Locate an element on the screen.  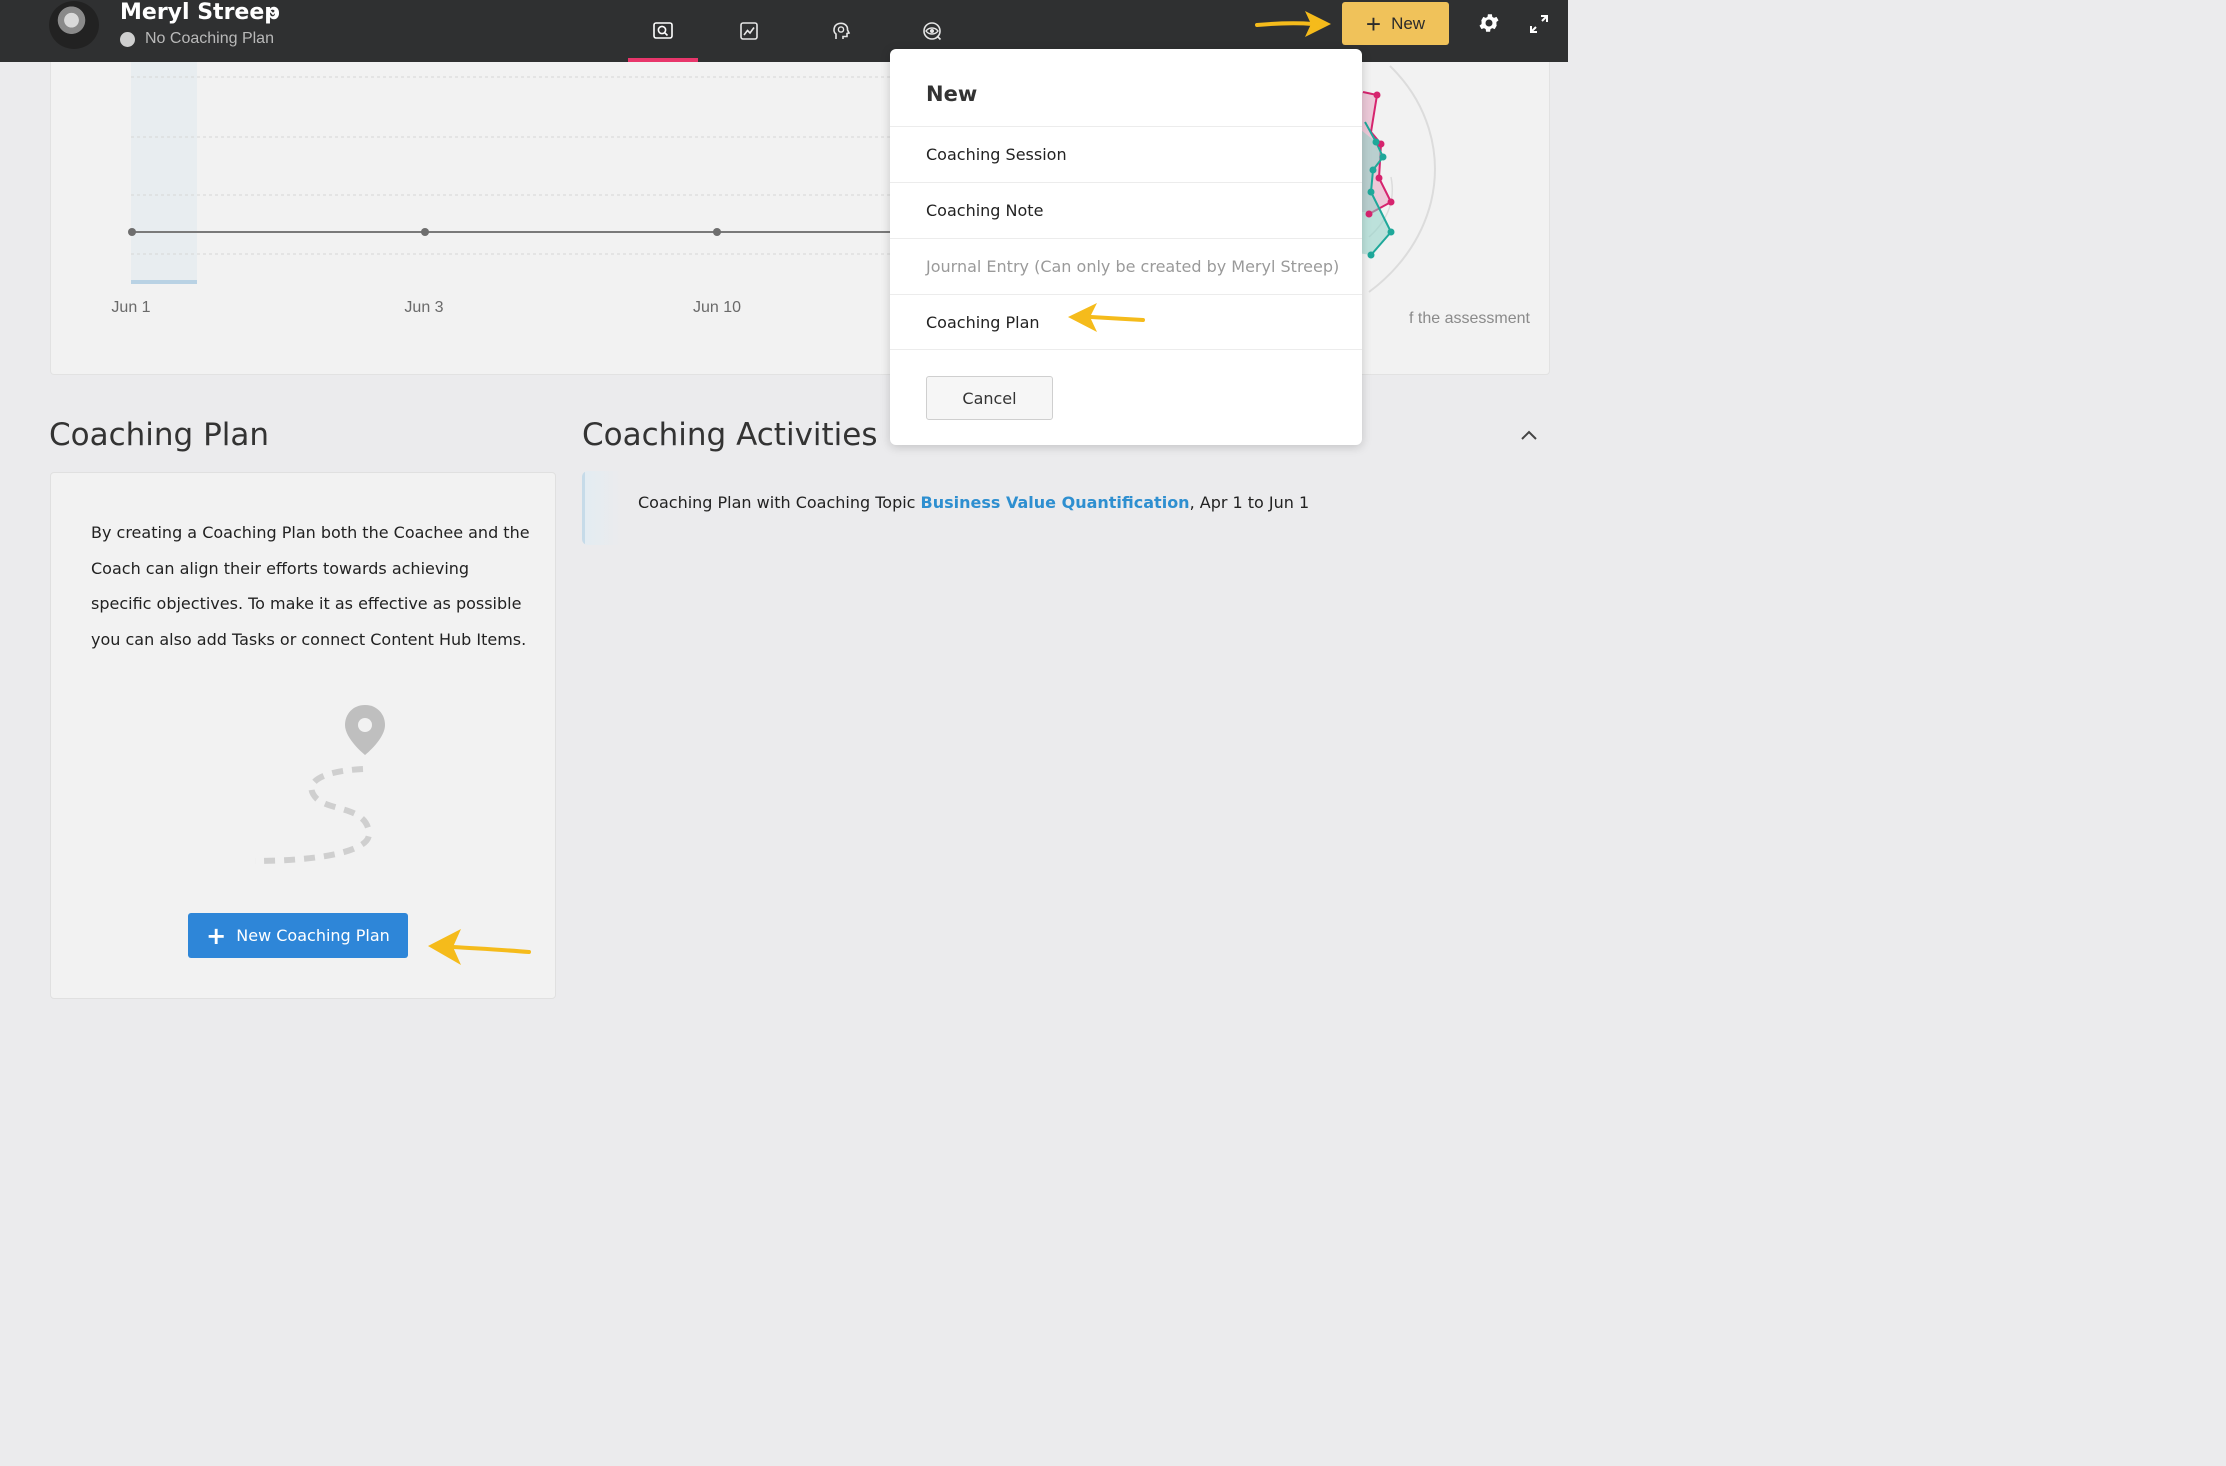
menu-item-coaching-note: Coaching Note is located at coordinates (1126, 210).